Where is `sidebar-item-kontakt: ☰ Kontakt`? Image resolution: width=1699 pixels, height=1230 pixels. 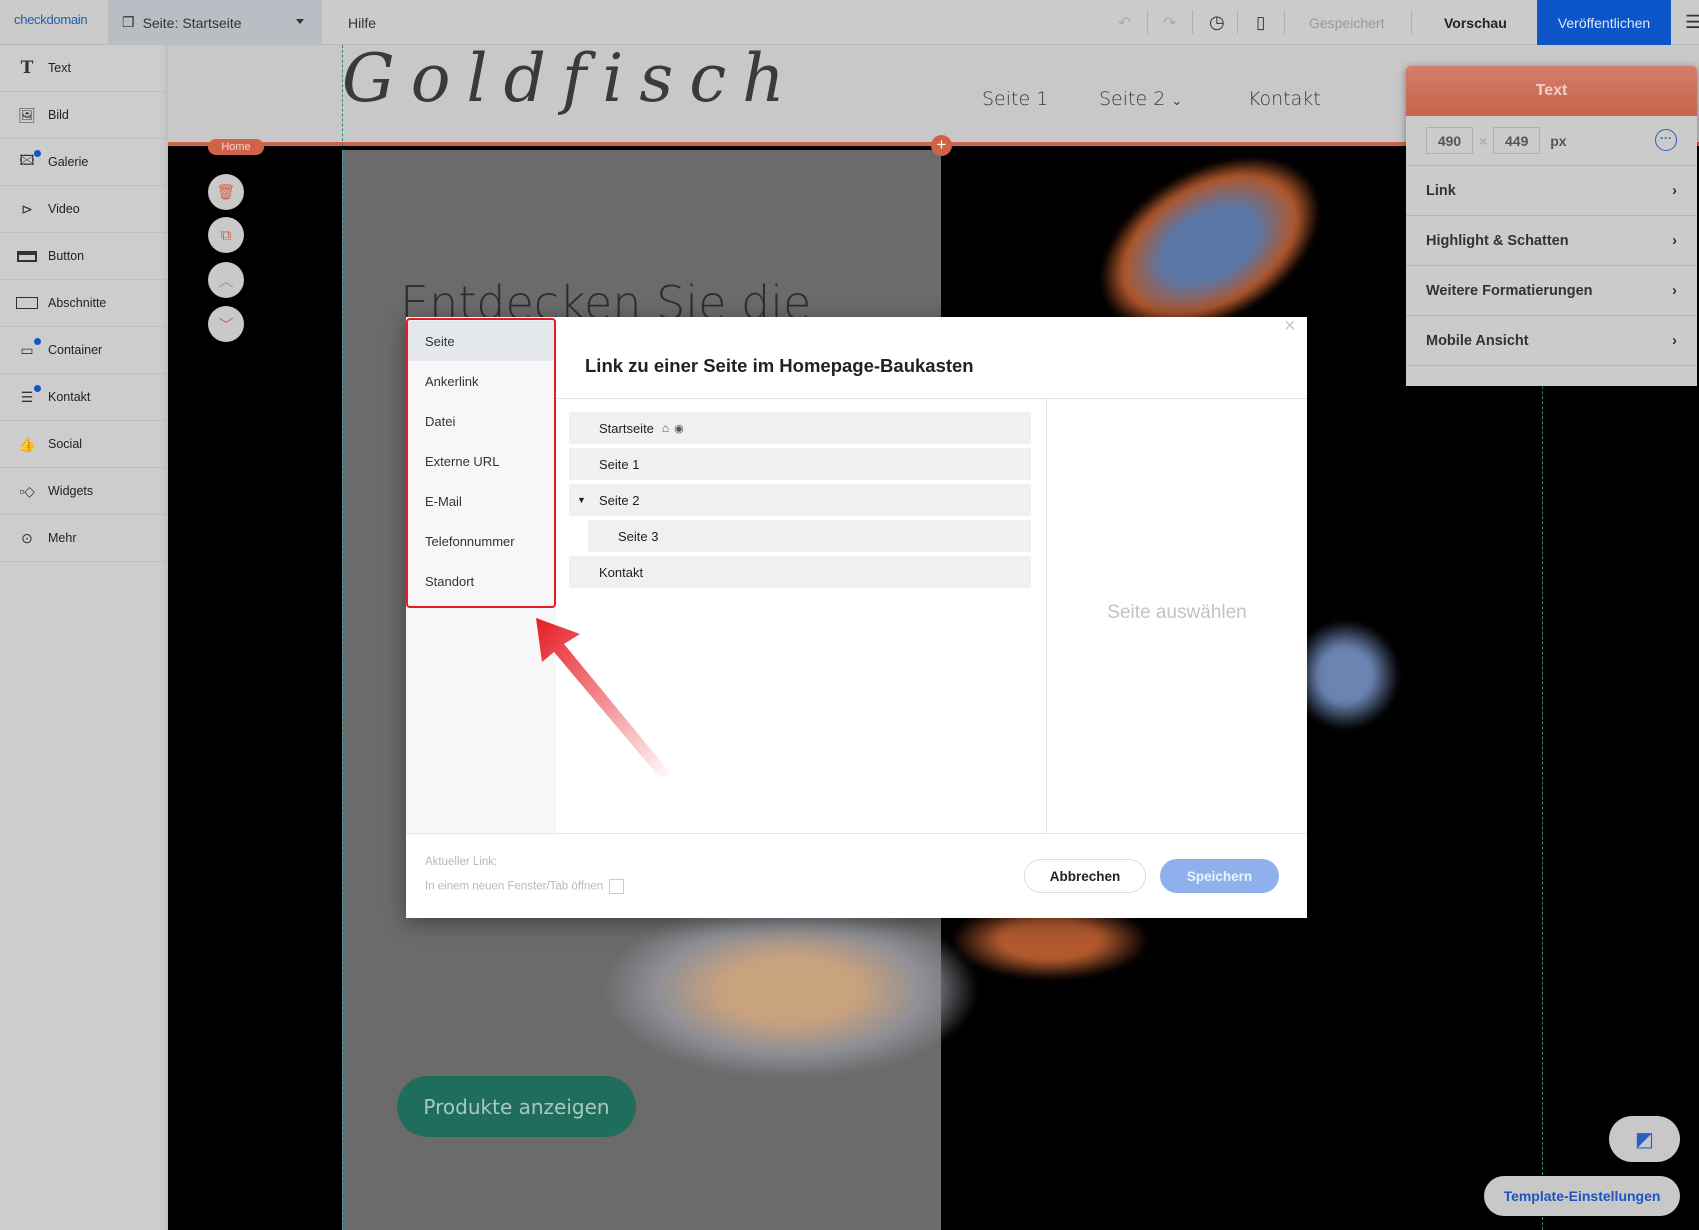 sidebar-item-kontakt: ☰ Kontakt is located at coordinates (84, 397).